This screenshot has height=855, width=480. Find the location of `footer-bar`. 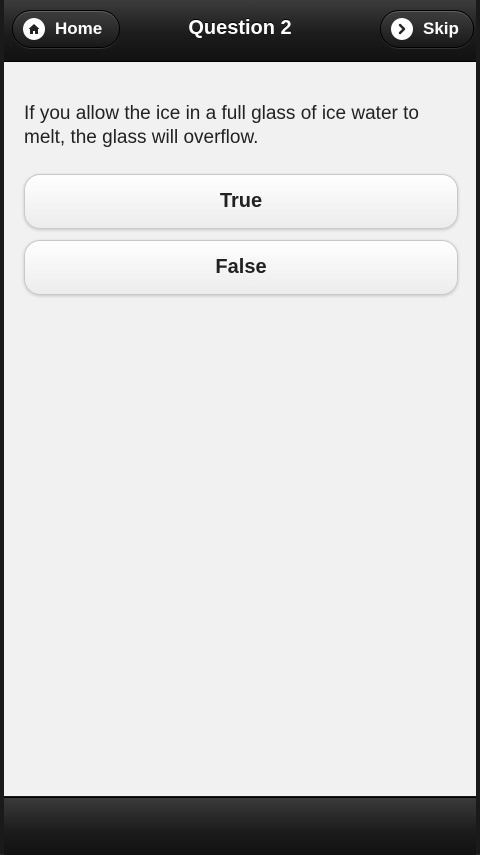

footer-bar is located at coordinates (240, 826).